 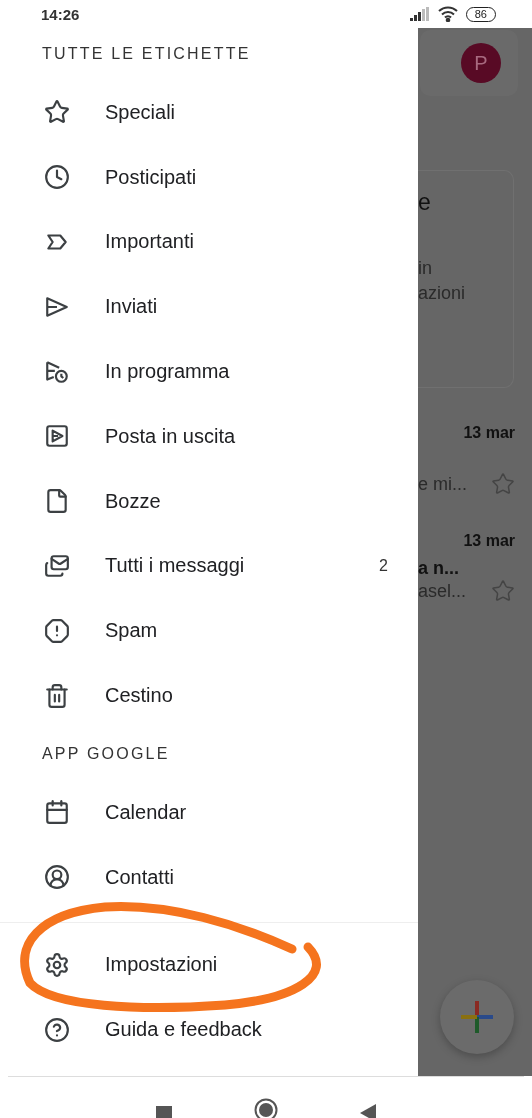 I want to click on back-button, so click(x=368, y=1111).